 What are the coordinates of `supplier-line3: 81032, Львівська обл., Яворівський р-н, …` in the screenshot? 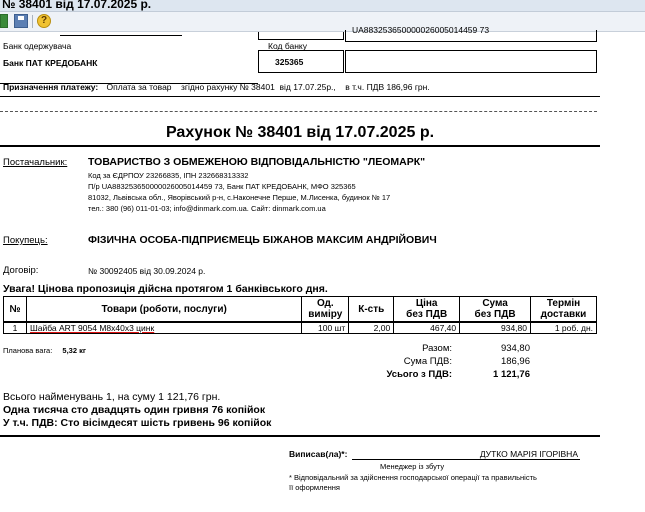 It's located at (239, 197).